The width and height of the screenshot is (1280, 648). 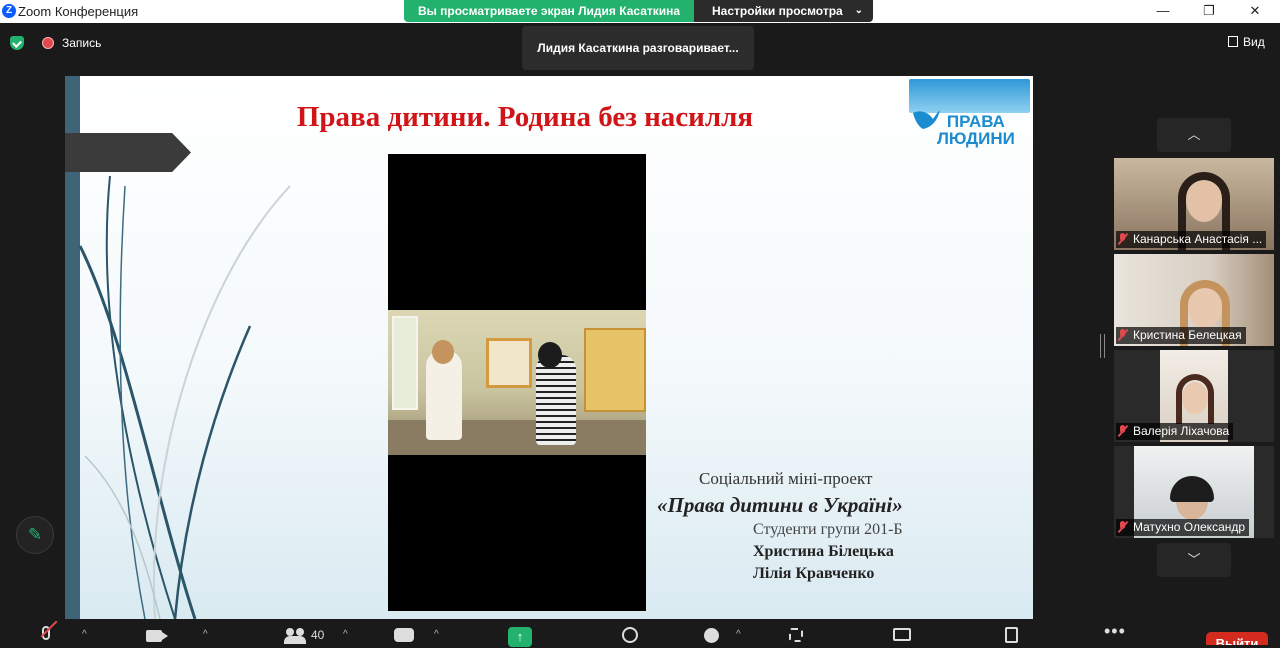 What do you see at coordinates (1194, 492) in the screenshot?
I see `participant-tile: Матухно Олександр` at bounding box center [1194, 492].